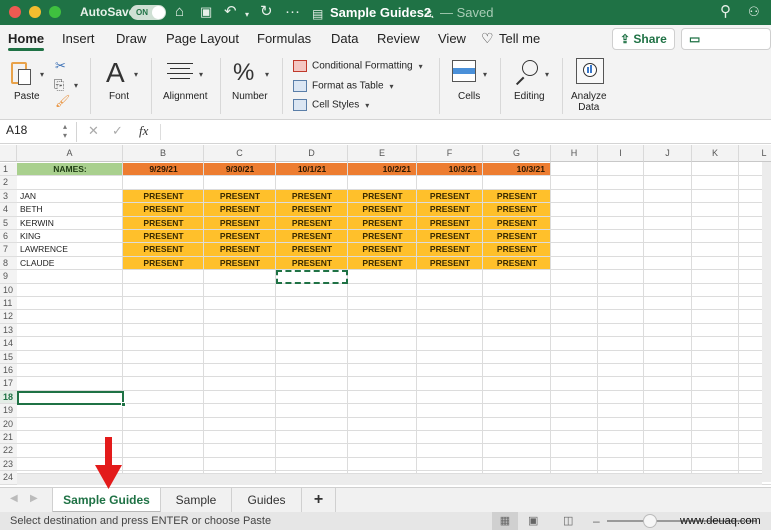 Image resolution: width=771 pixels, height=530 pixels. What do you see at coordinates (230, 12) in the screenshot?
I see `undo-icon: ↶` at bounding box center [230, 12].